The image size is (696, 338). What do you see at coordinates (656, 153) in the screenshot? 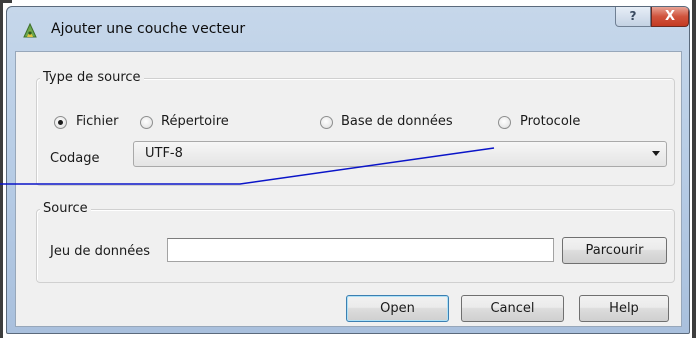
I see `chevron-down-icon` at bounding box center [656, 153].